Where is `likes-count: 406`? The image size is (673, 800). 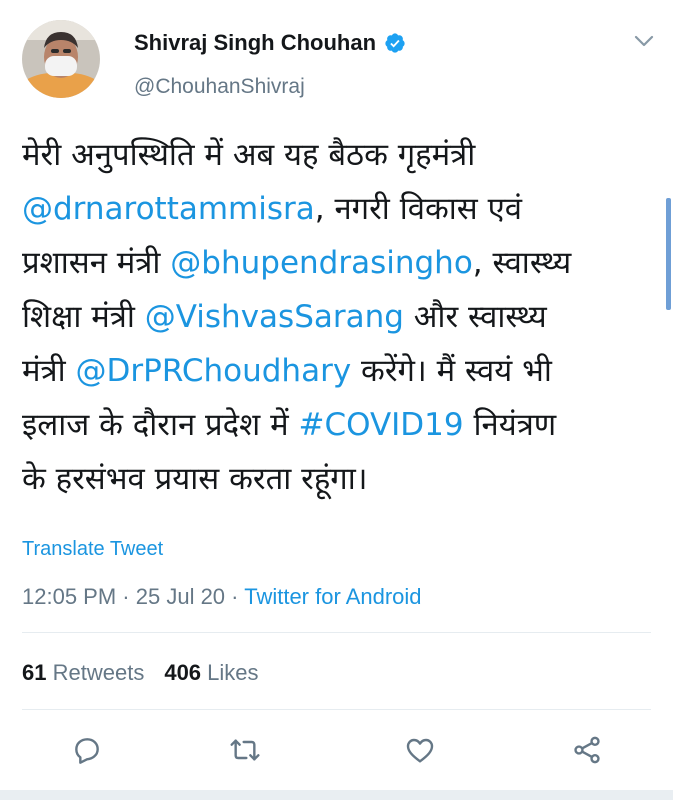
likes-count: 406 is located at coordinates (183, 672).